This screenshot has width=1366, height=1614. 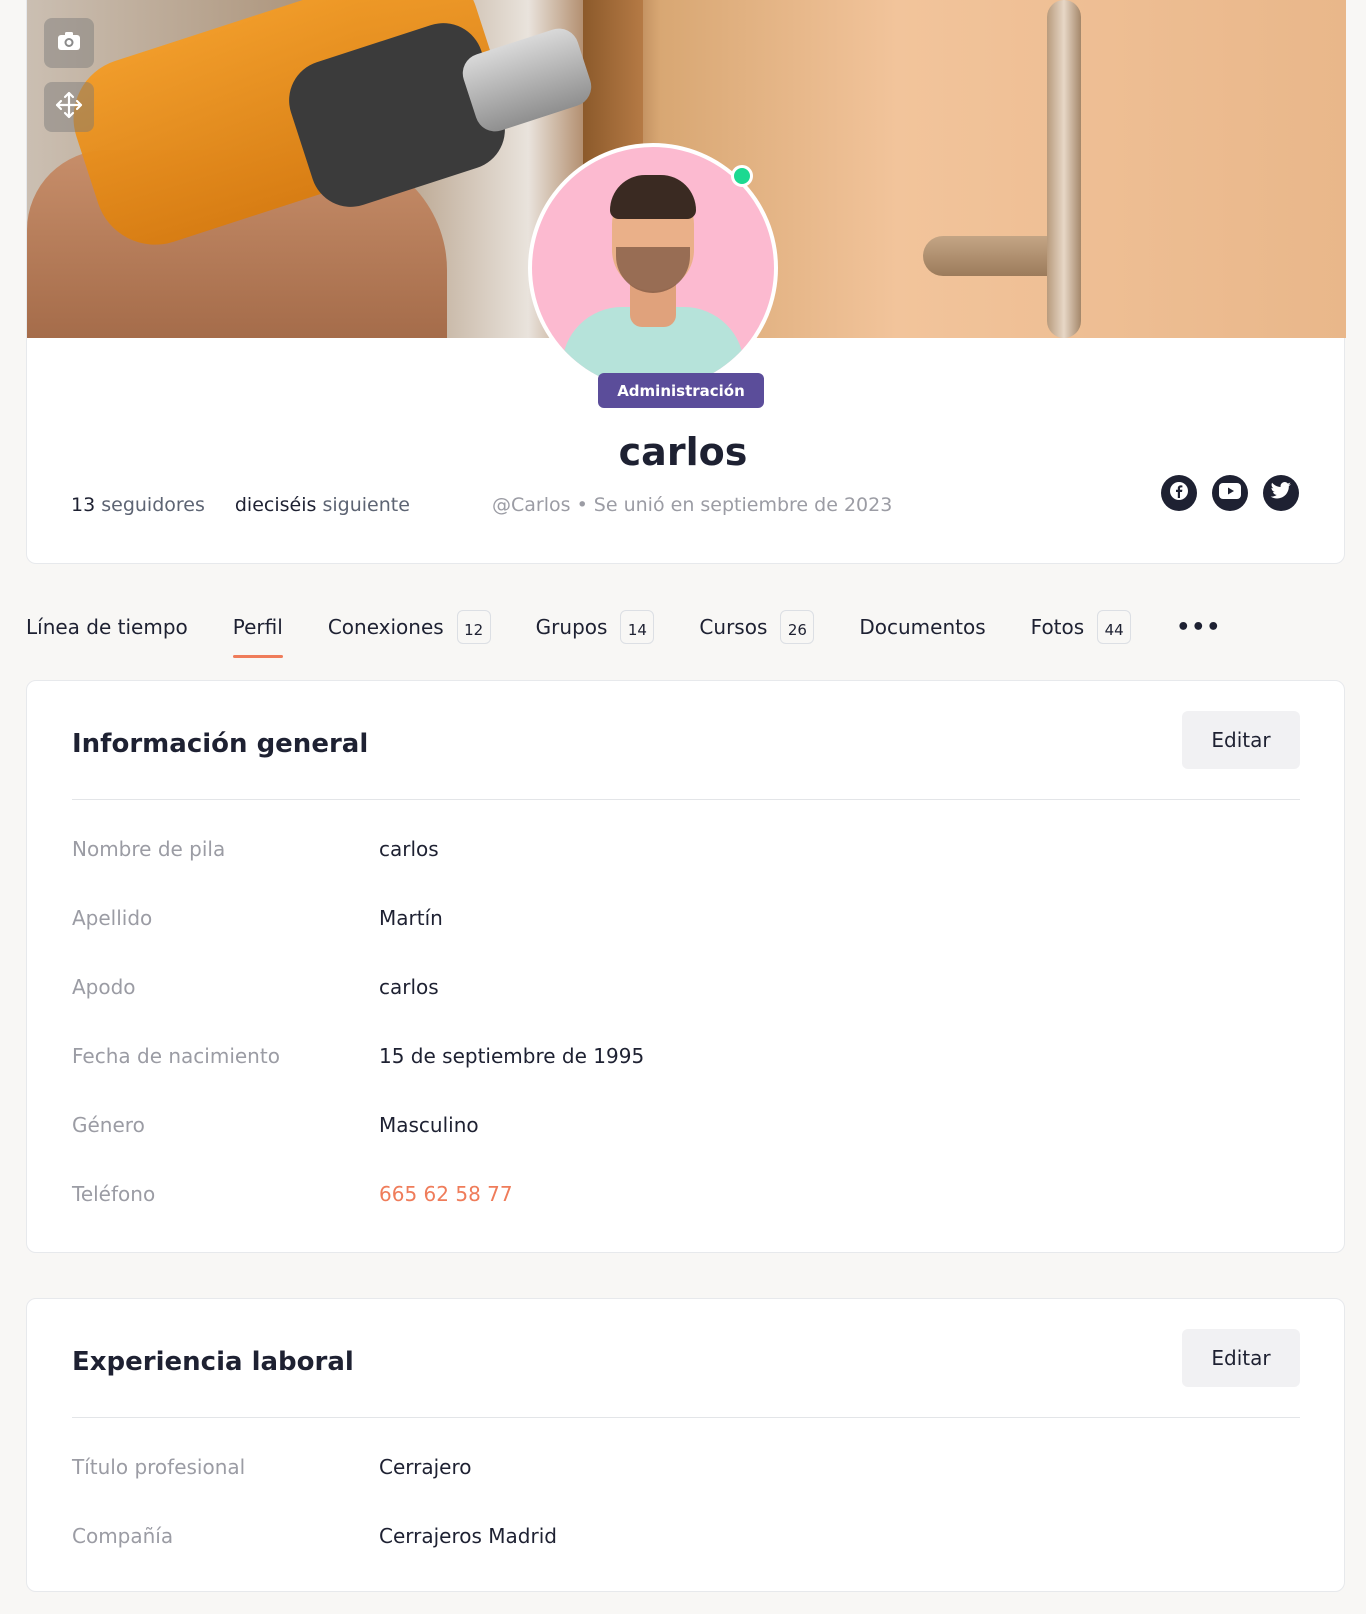 I want to click on twitter-link, so click(x=1281, y=493).